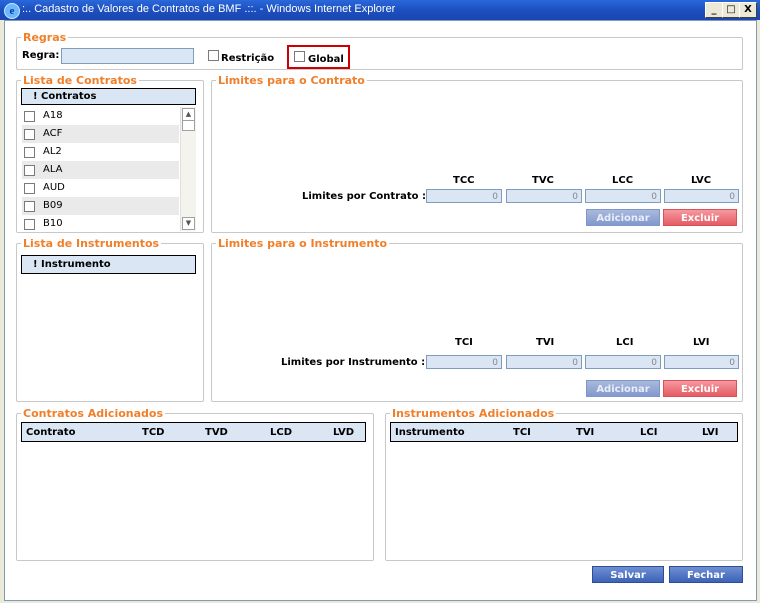  I want to click on item-label: AUD, so click(54, 187).